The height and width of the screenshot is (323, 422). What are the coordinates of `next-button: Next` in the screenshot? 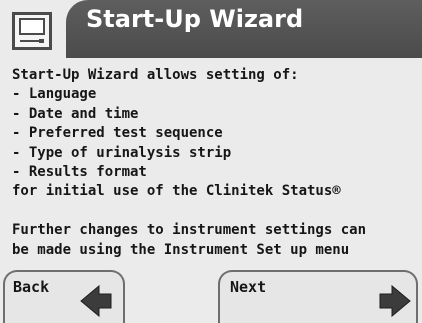 It's located at (318, 296).